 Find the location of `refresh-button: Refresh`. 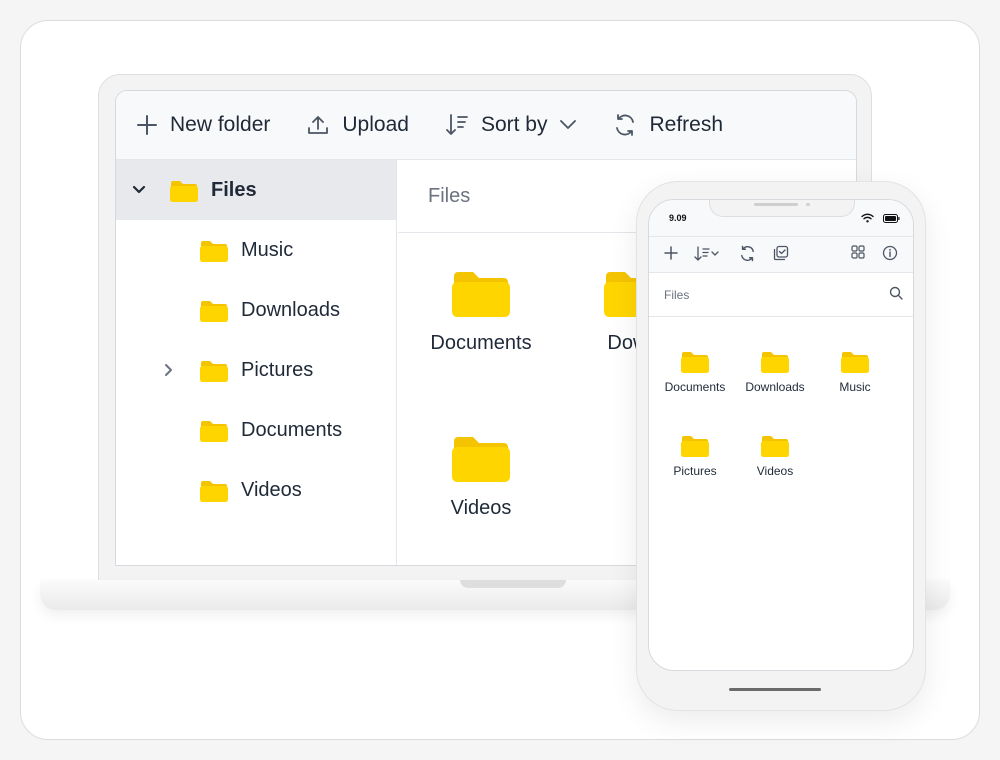

refresh-button: Refresh is located at coordinates (668, 125).